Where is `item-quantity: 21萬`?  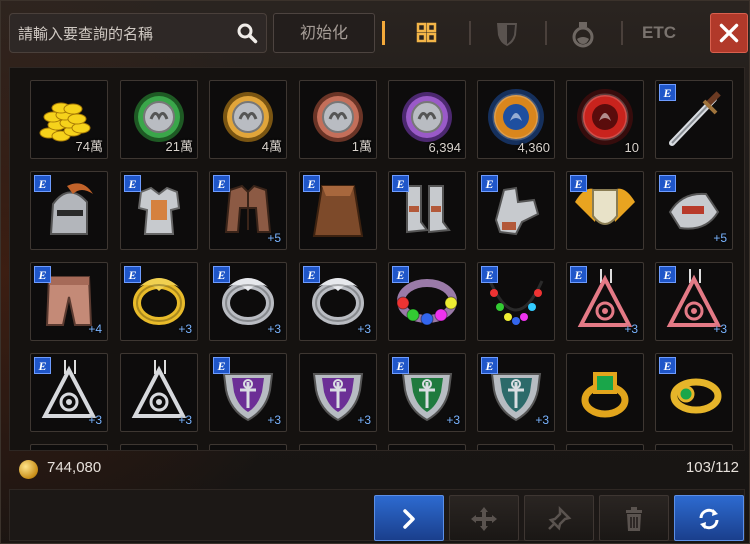 item-quantity: 21萬 is located at coordinates (179, 146).